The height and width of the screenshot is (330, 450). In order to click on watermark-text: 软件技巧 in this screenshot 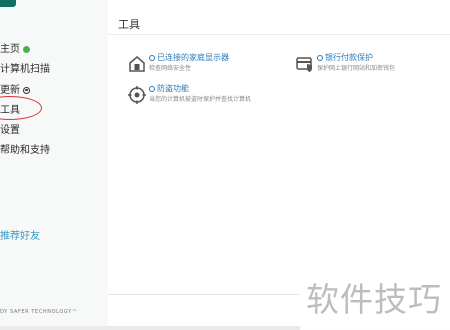, I will do `click(374, 299)`.